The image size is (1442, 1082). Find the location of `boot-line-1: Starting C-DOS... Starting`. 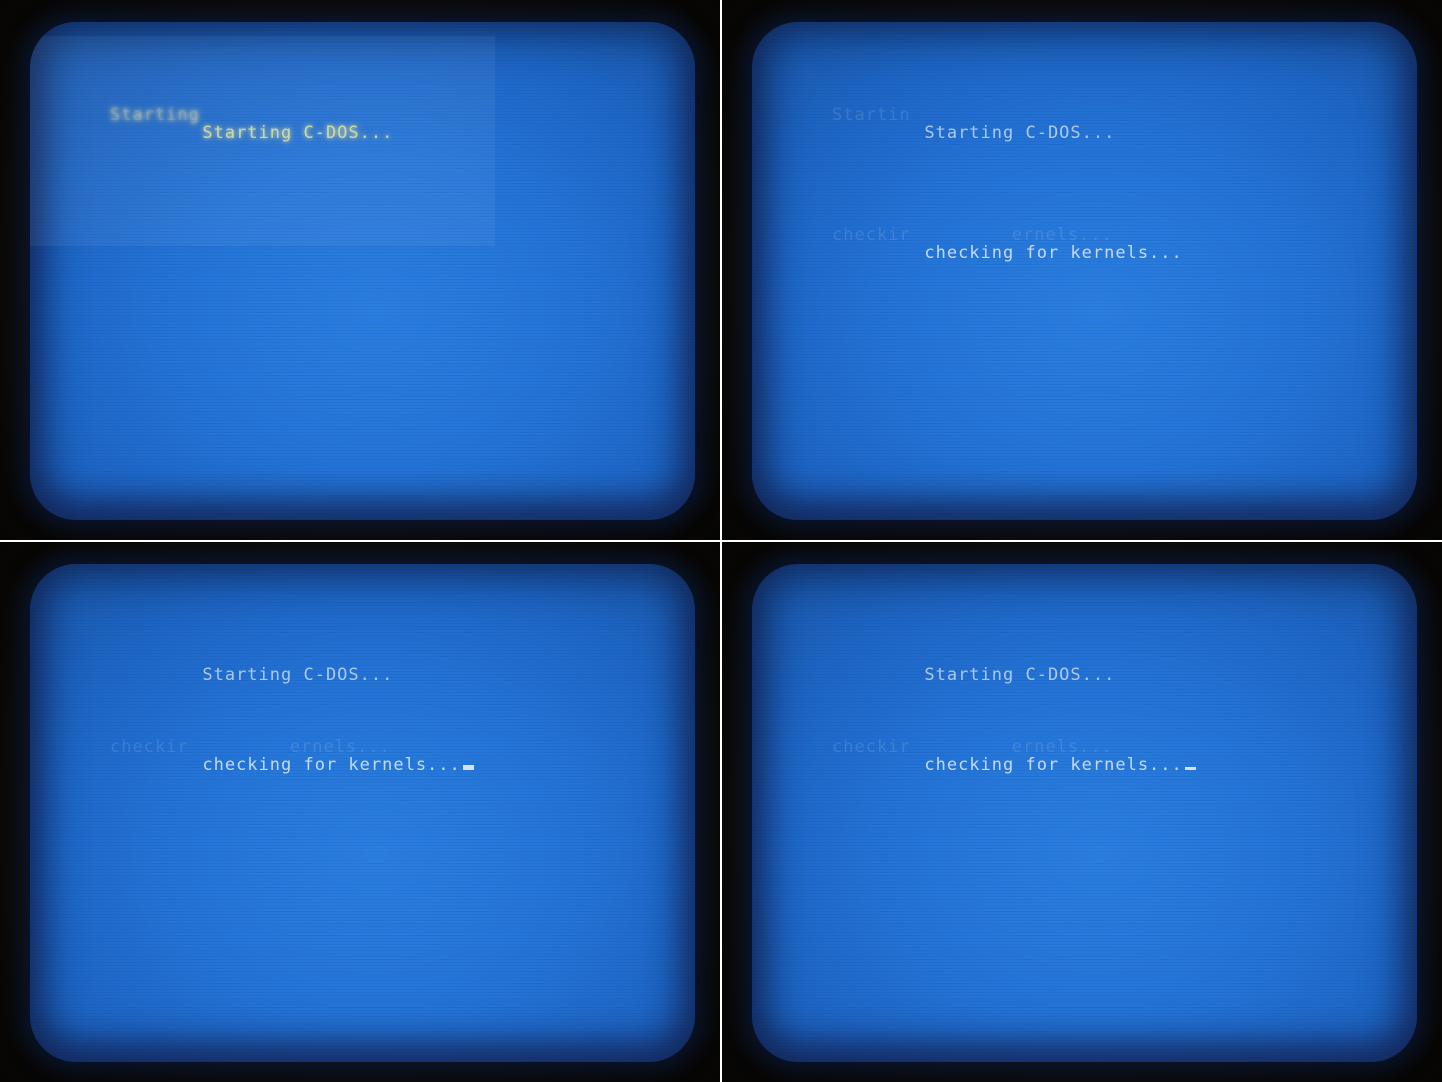

boot-line-1: Starting C-DOS... Starting is located at coordinates (241, 148).